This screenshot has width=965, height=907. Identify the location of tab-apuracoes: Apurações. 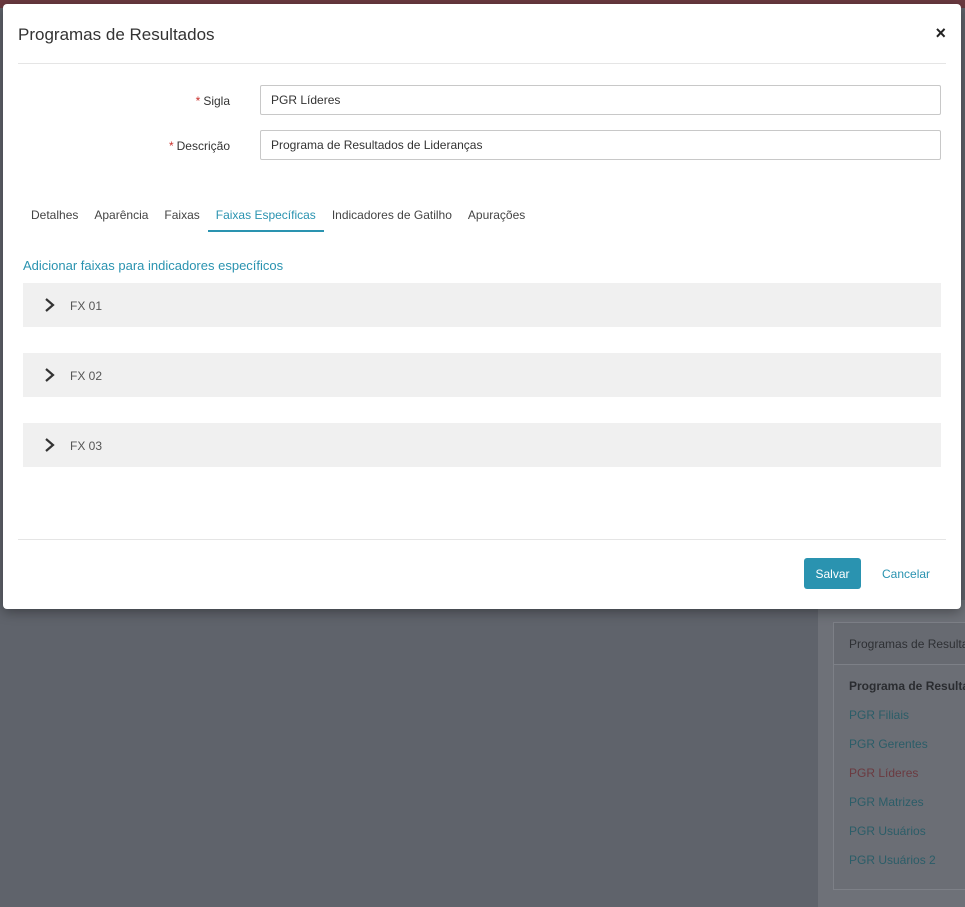
(496, 218).